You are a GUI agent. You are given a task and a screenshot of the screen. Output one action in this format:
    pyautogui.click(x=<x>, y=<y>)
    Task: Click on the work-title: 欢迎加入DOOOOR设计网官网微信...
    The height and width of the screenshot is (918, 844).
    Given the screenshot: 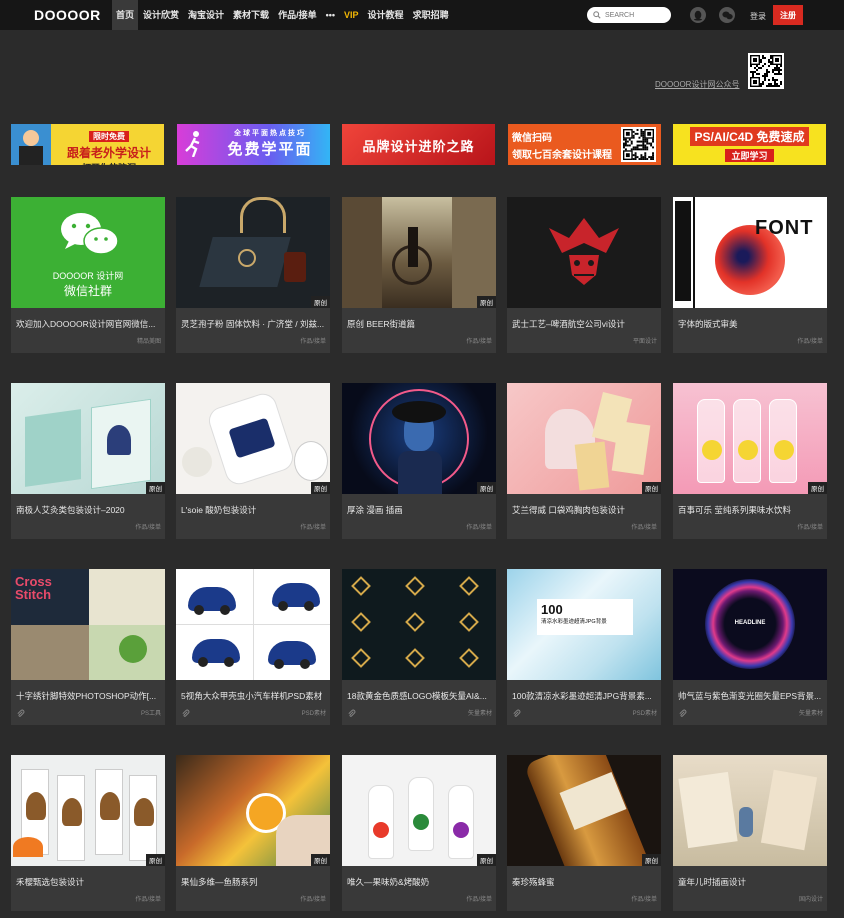 What is the action you would take?
    pyautogui.click(x=89, y=324)
    